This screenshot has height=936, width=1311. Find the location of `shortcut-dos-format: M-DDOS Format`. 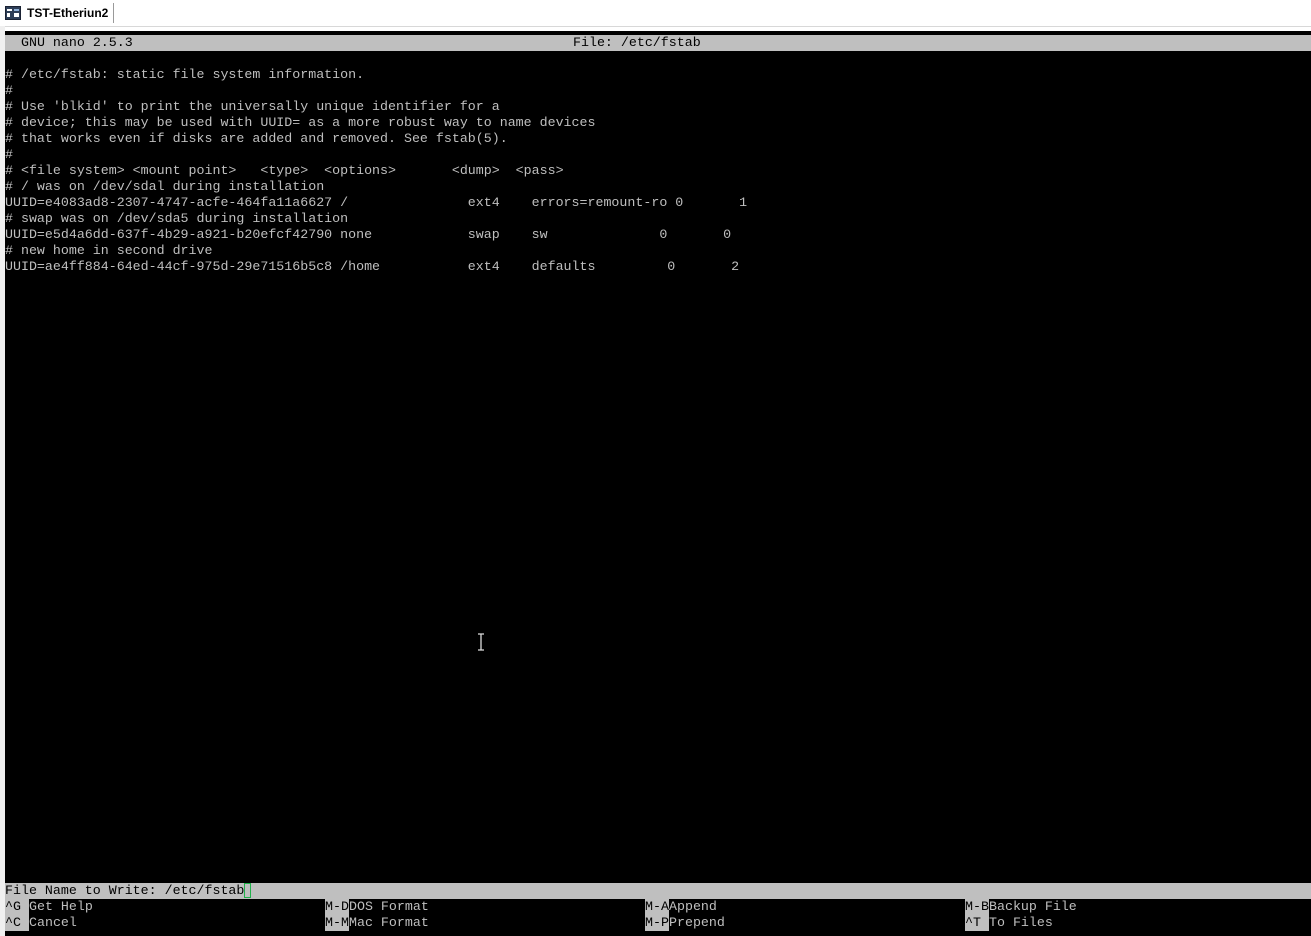

shortcut-dos-format: M-DDOS Format is located at coordinates (377, 907).